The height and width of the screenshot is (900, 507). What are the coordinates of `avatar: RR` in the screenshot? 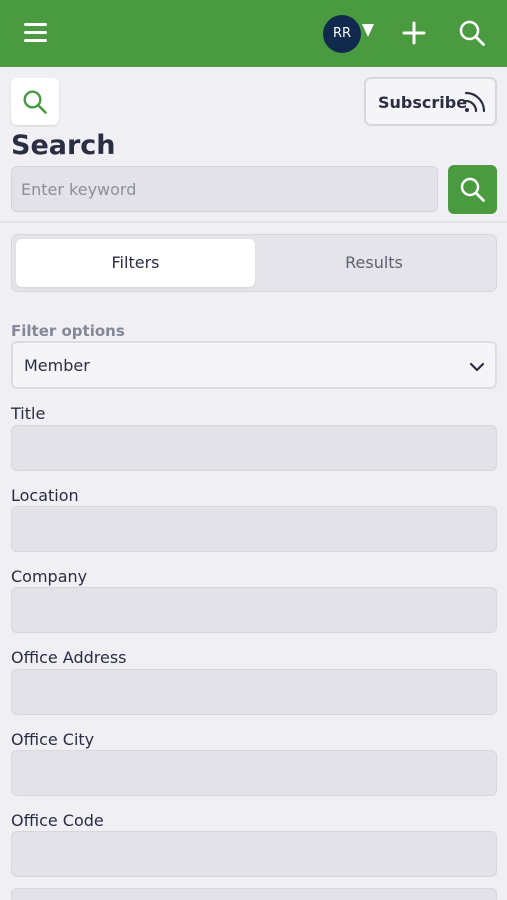 It's located at (342, 34).